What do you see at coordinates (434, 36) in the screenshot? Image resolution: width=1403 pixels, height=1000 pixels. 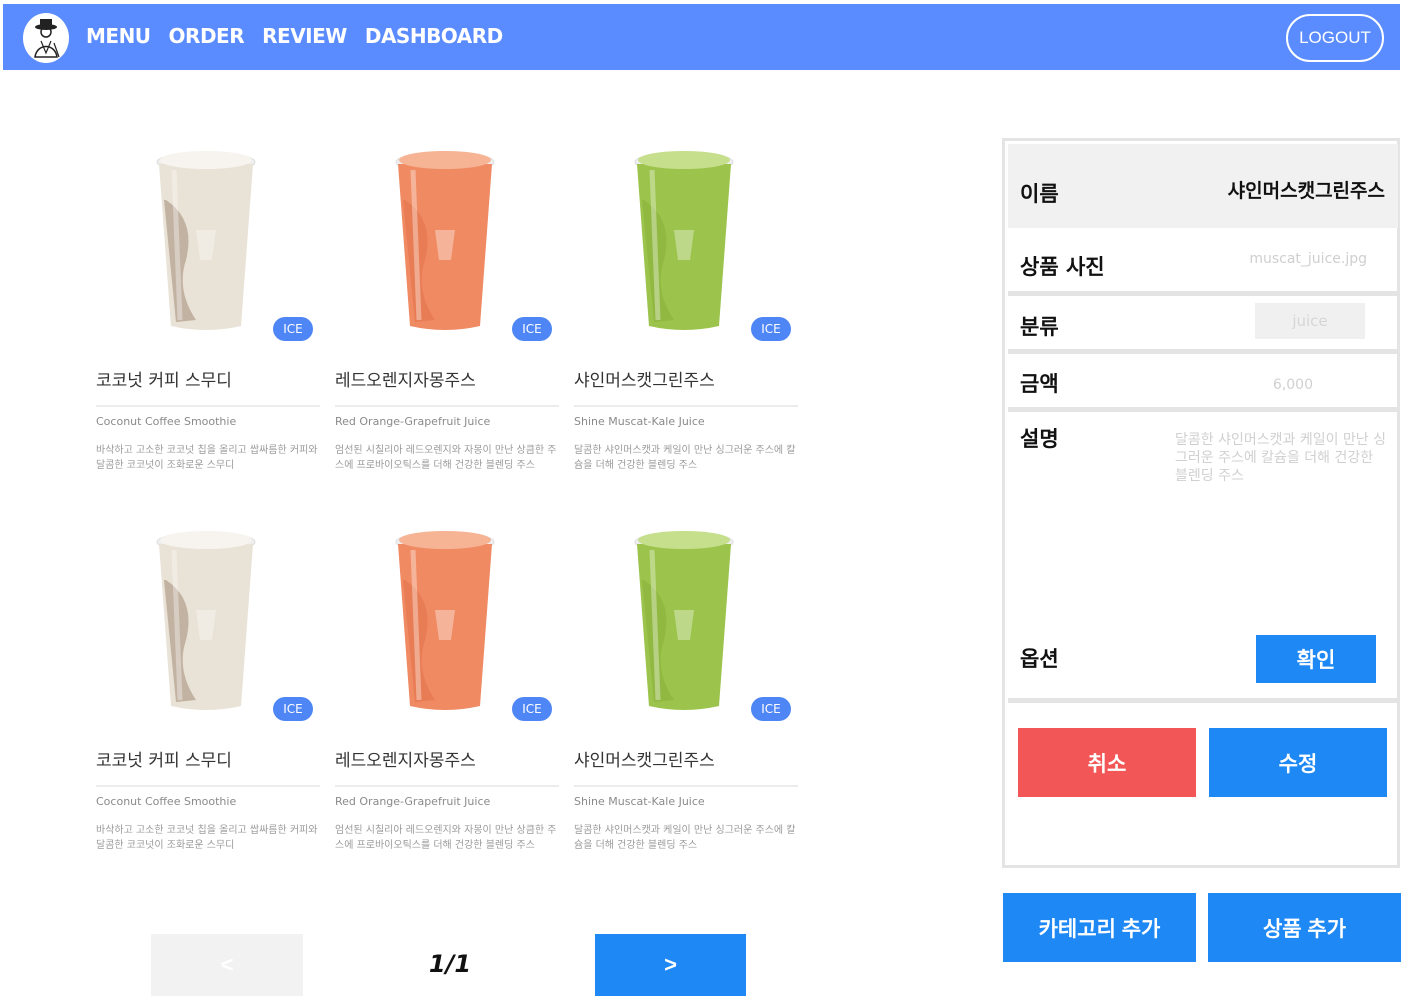 I see `nav-dashboard: DASHBOARD` at bounding box center [434, 36].